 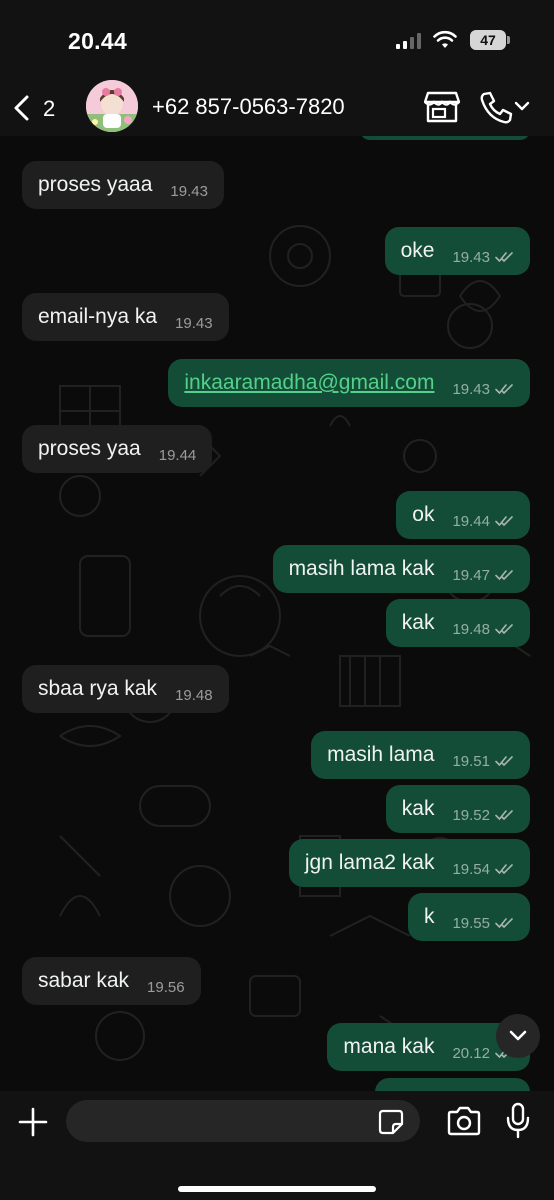 I want to click on next-message-edge, so click(x=452, y=1084).